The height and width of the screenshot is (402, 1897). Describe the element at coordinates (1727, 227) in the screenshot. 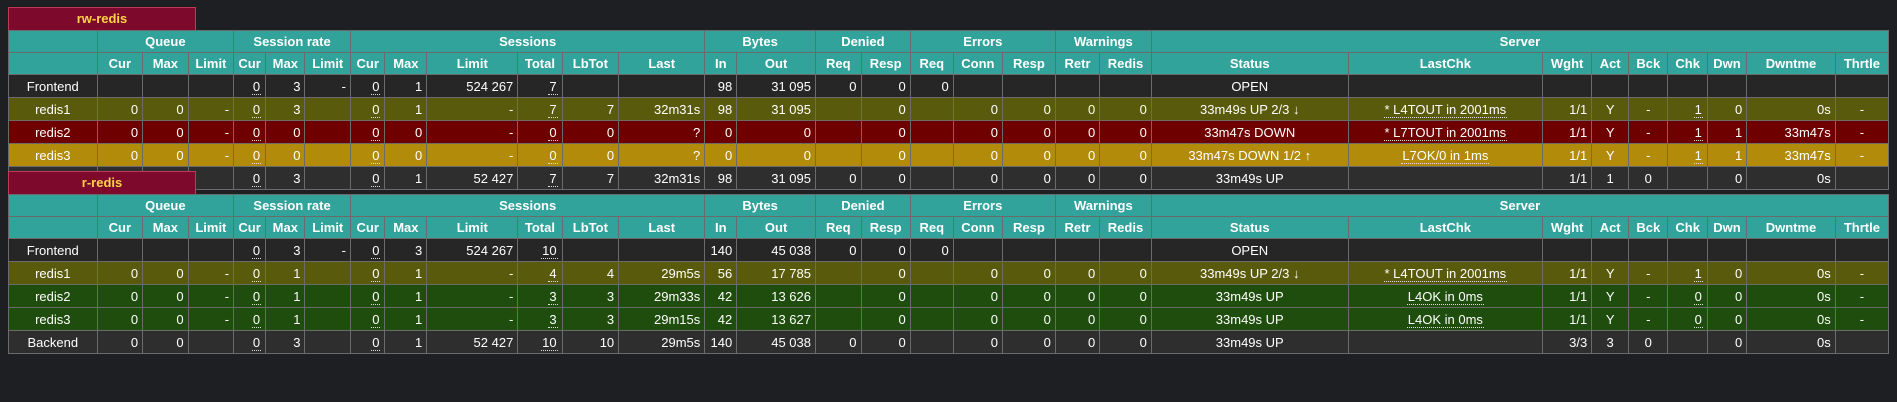

I see `column-header: Dwn` at that location.